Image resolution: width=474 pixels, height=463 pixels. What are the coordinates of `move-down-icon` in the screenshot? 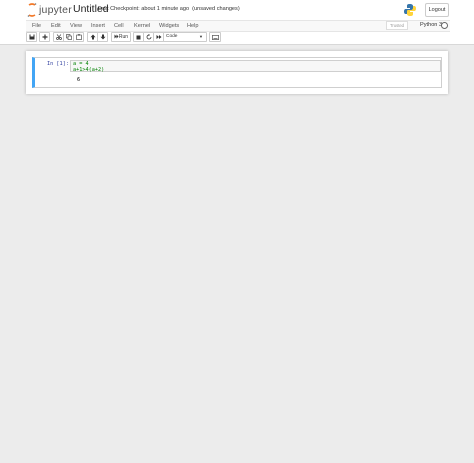 It's located at (102, 37).